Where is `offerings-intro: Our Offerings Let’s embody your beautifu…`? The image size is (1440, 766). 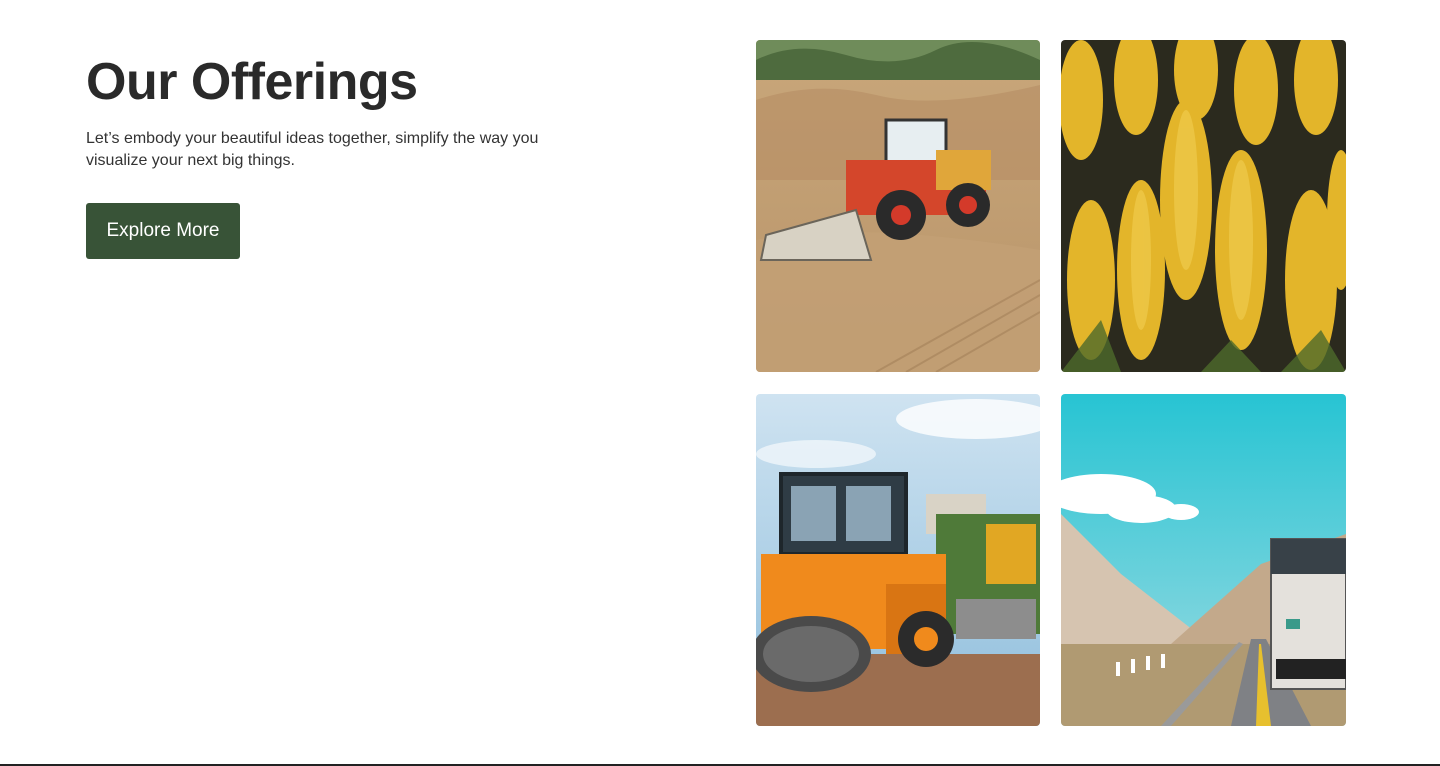 offerings-intro: Our Offerings Let’s embody your beautifu… is located at coordinates (366, 155).